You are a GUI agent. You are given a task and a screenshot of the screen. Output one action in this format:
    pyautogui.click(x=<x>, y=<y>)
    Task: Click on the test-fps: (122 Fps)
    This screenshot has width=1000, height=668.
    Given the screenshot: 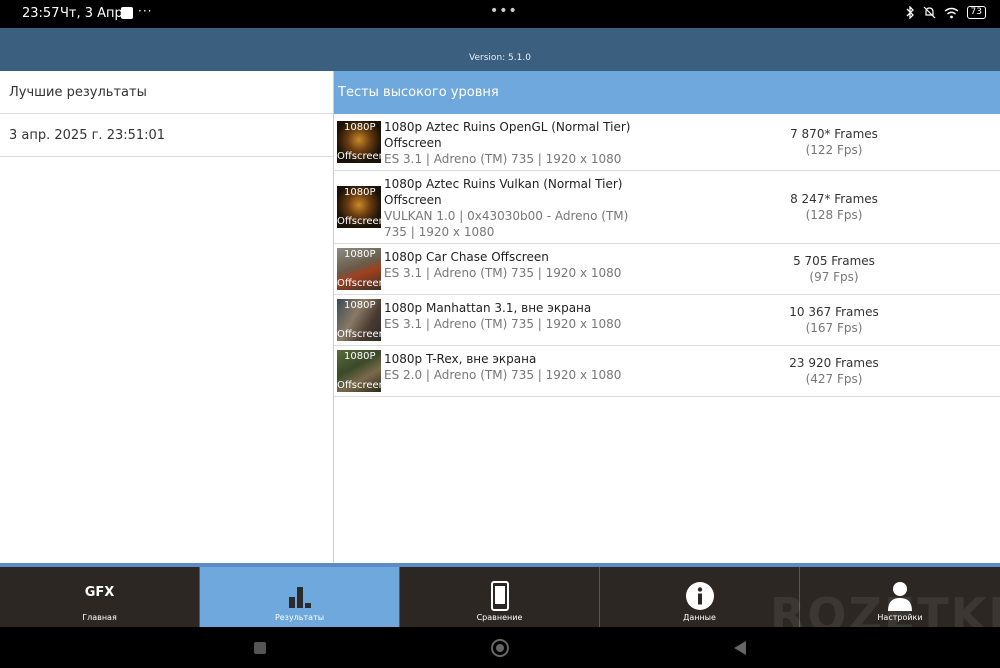 What is the action you would take?
    pyautogui.click(x=834, y=150)
    